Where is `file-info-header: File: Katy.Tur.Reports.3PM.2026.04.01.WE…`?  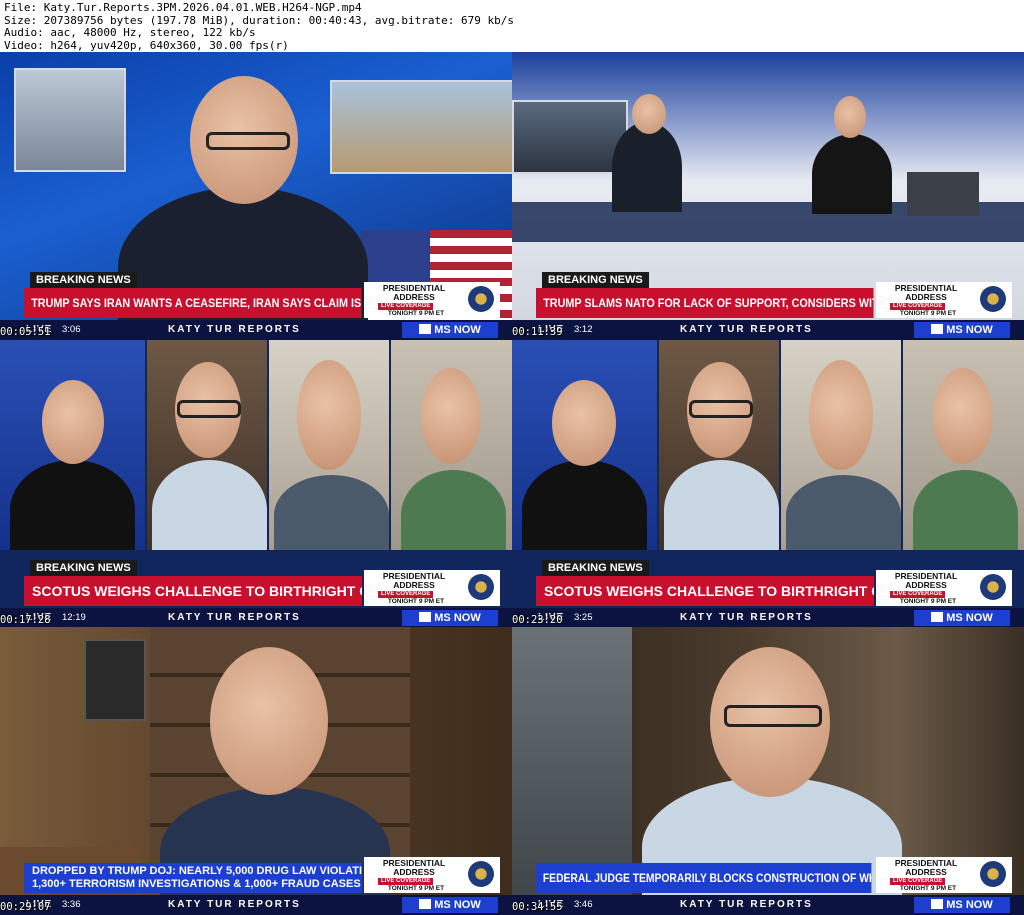 file-info-header: File: Katy.Tur.Reports.3PM.2026.04.01.WE… is located at coordinates (512, 26).